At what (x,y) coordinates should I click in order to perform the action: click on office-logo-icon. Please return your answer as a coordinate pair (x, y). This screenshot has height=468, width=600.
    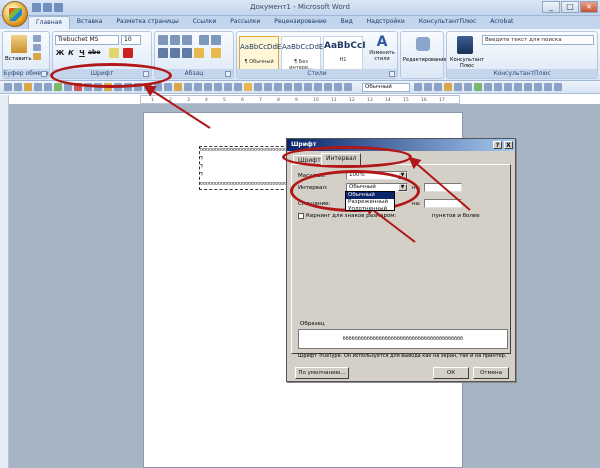
    Looking at the image, I should click on (15, 14).